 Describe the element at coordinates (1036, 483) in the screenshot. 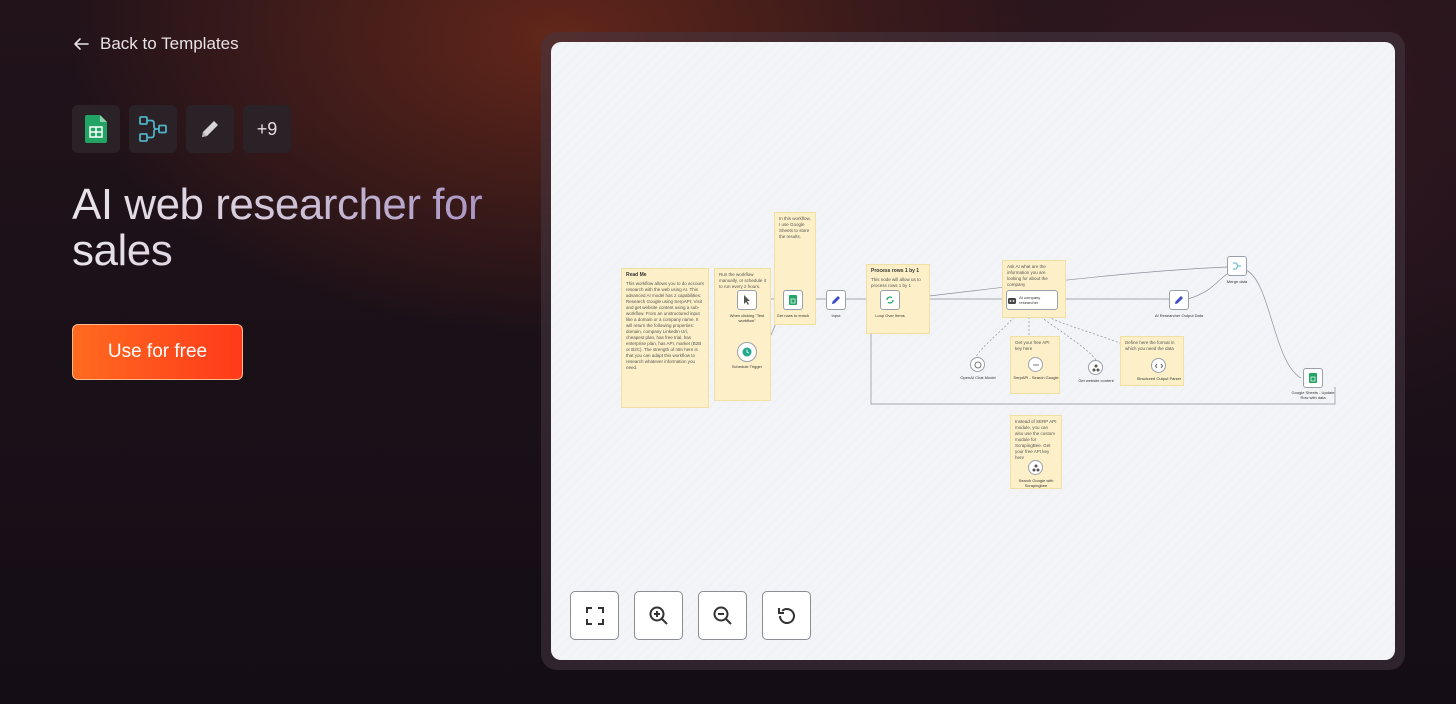

I see `search-tool-label: Search Google with Scrapingbee` at that location.